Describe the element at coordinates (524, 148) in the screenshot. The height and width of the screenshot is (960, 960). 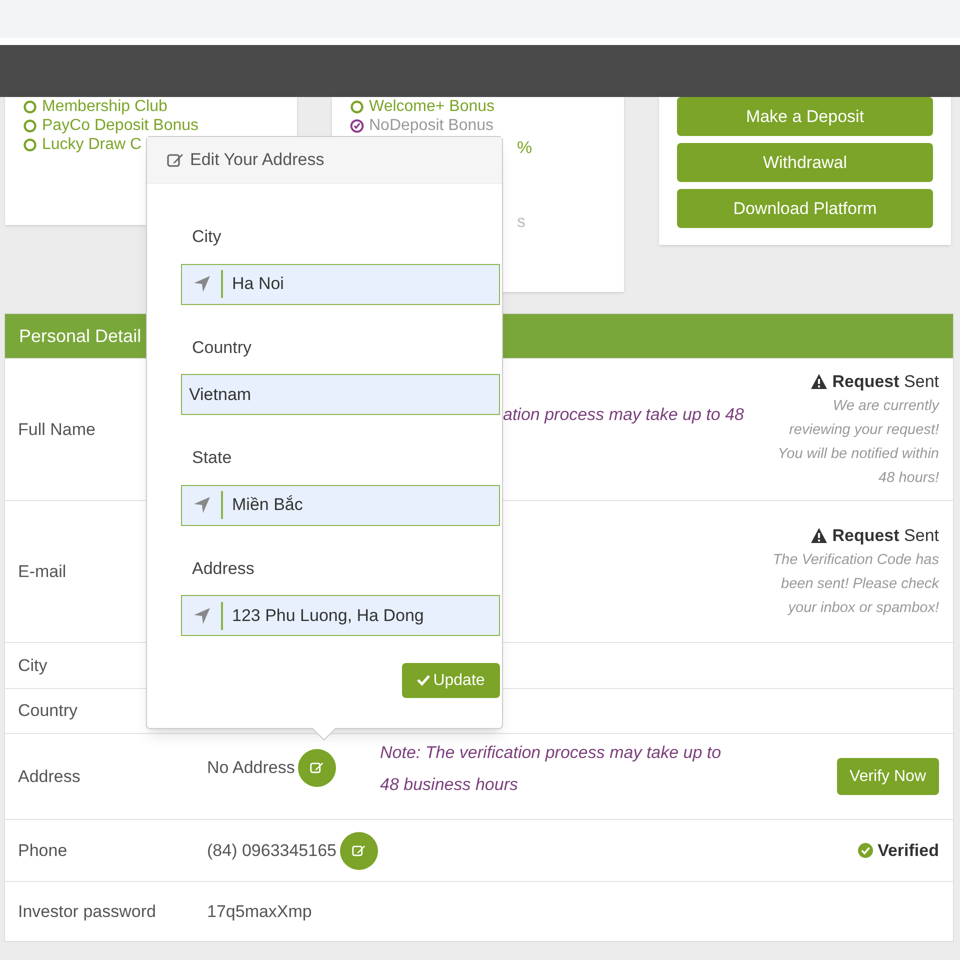
I see `bonus-text: %` at that location.